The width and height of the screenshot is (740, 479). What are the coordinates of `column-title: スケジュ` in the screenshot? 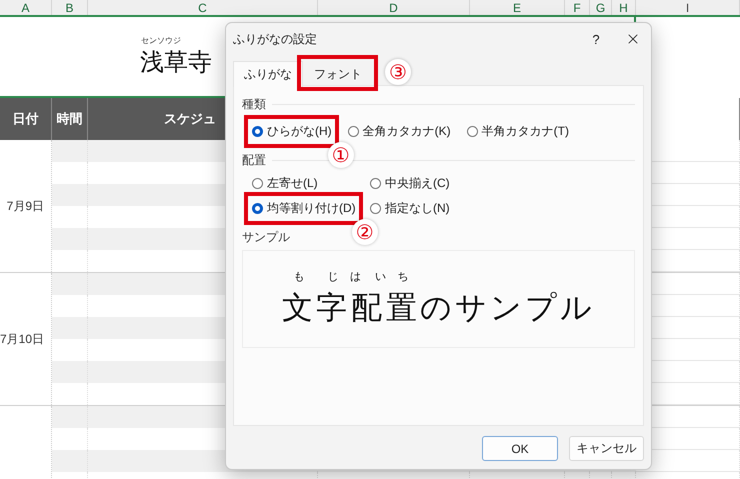 It's located at (190, 119).